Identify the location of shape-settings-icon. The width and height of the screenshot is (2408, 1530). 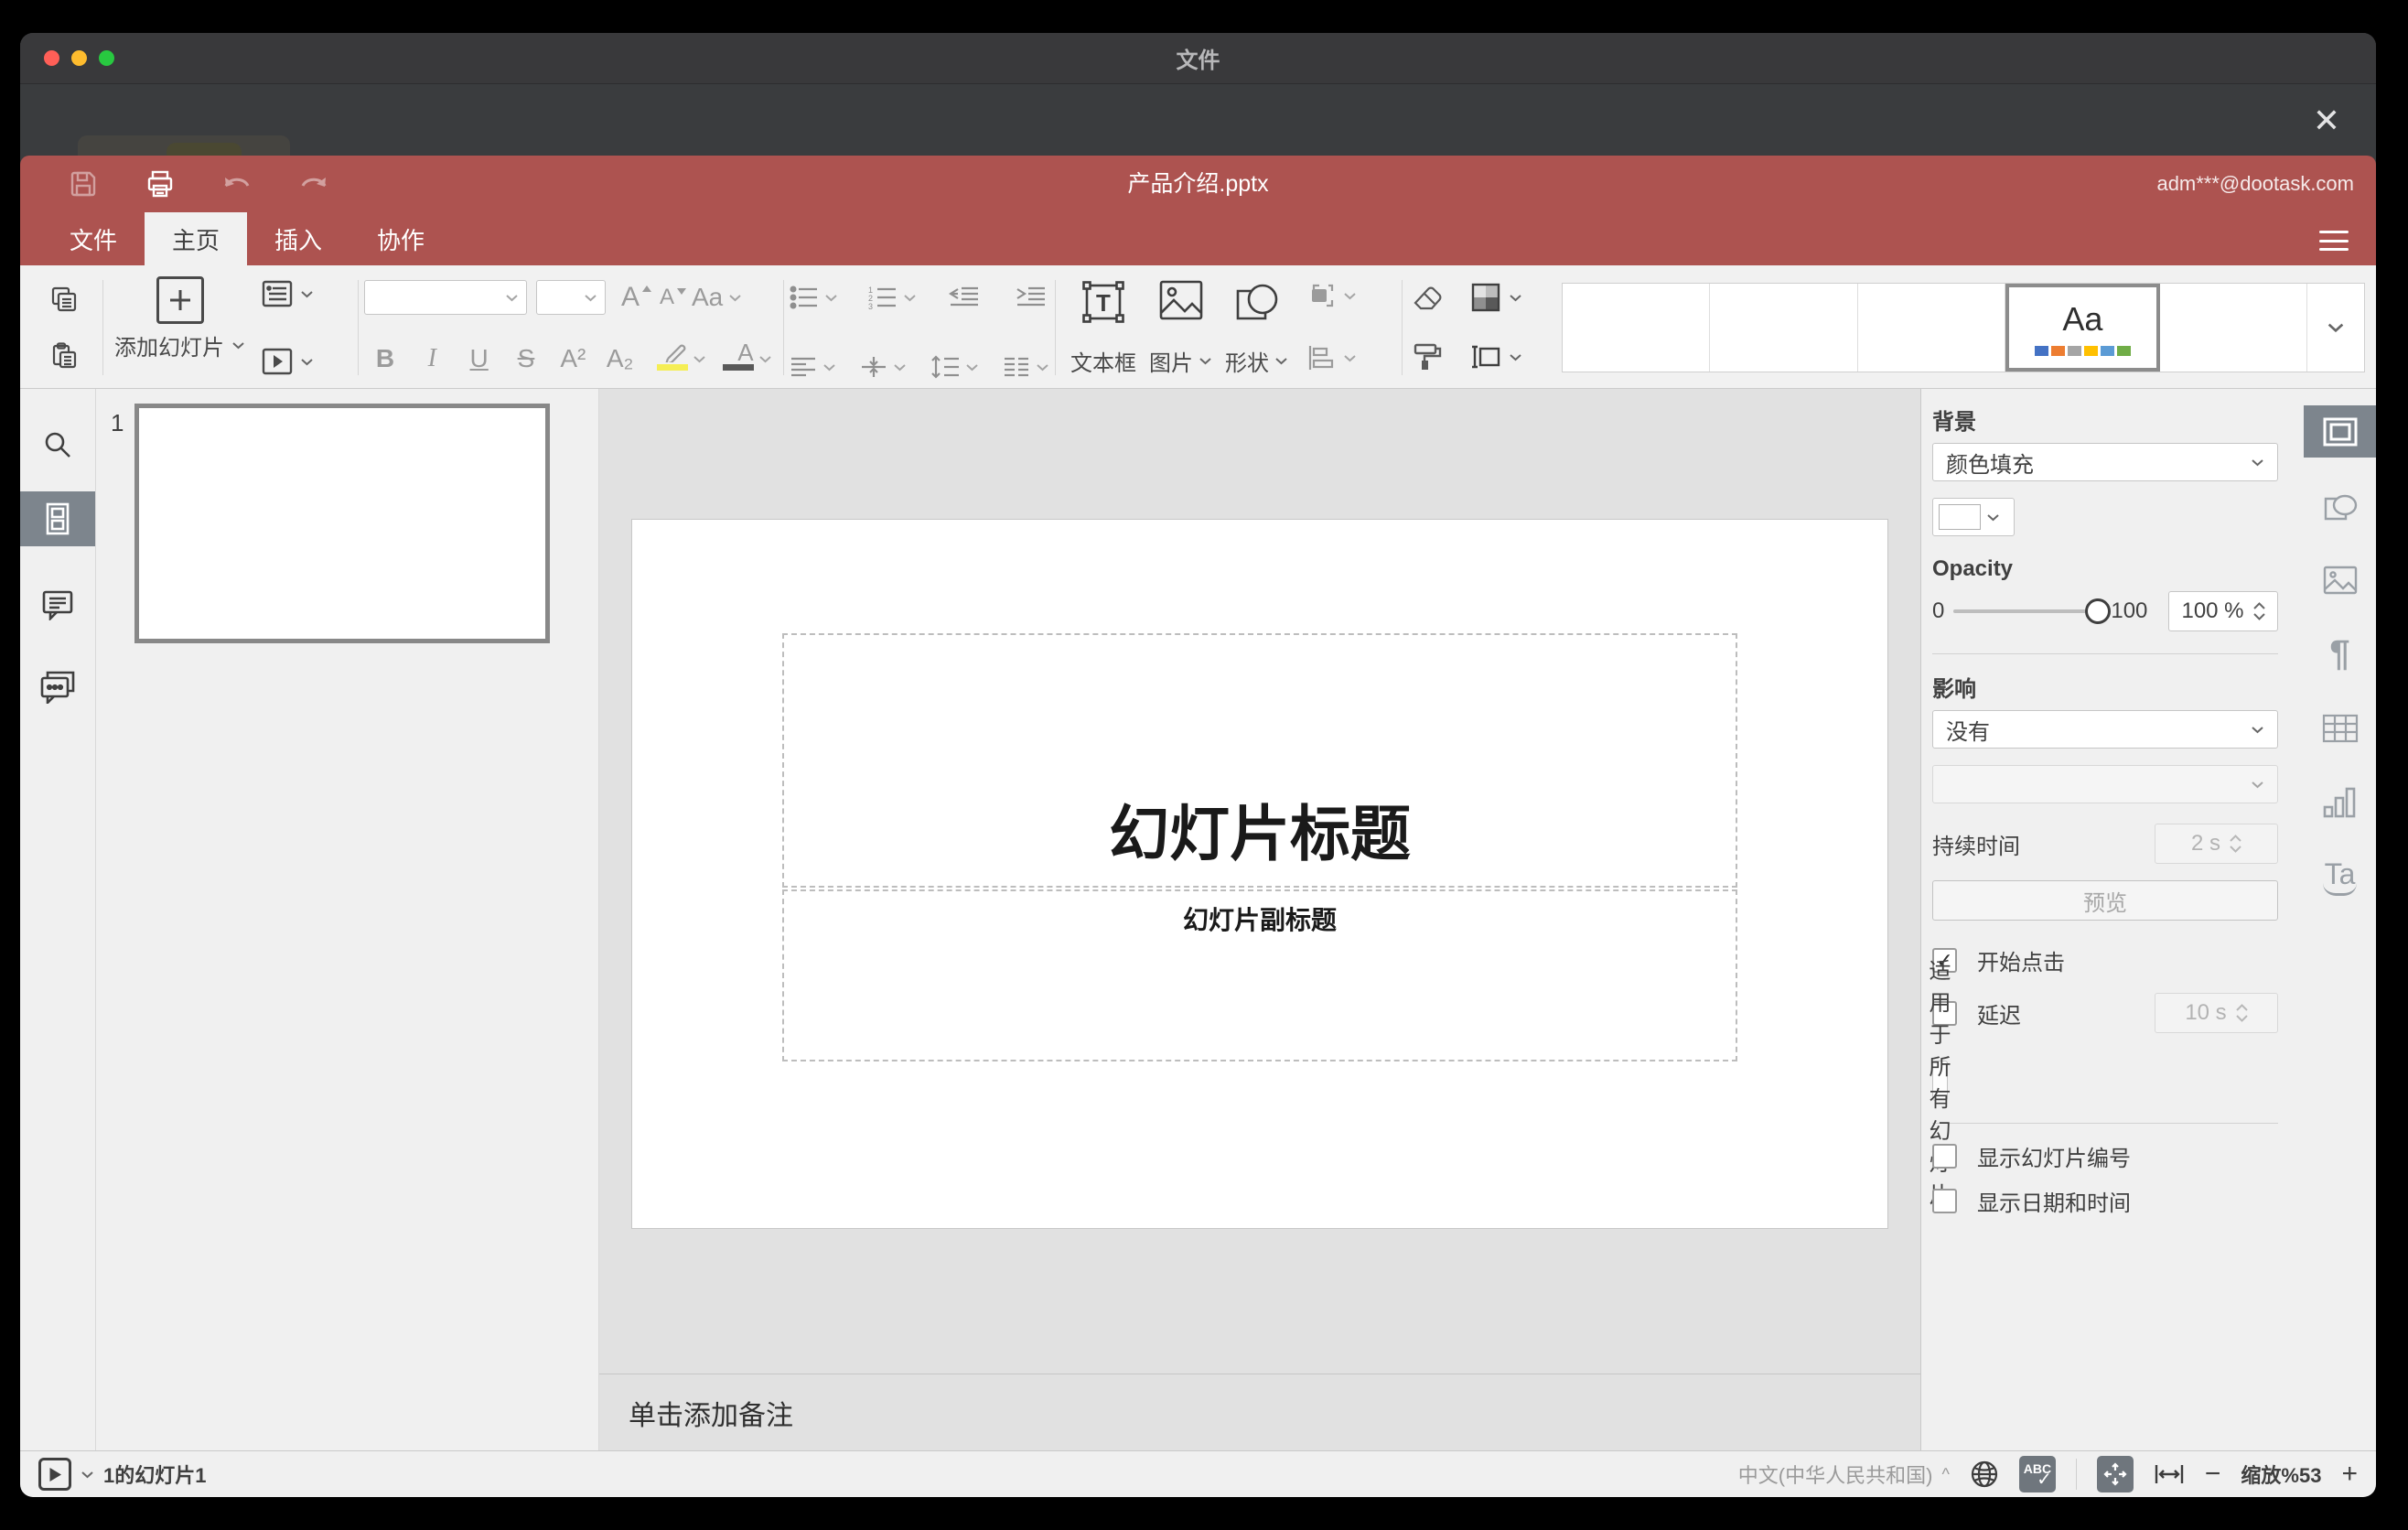
(2340, 505).